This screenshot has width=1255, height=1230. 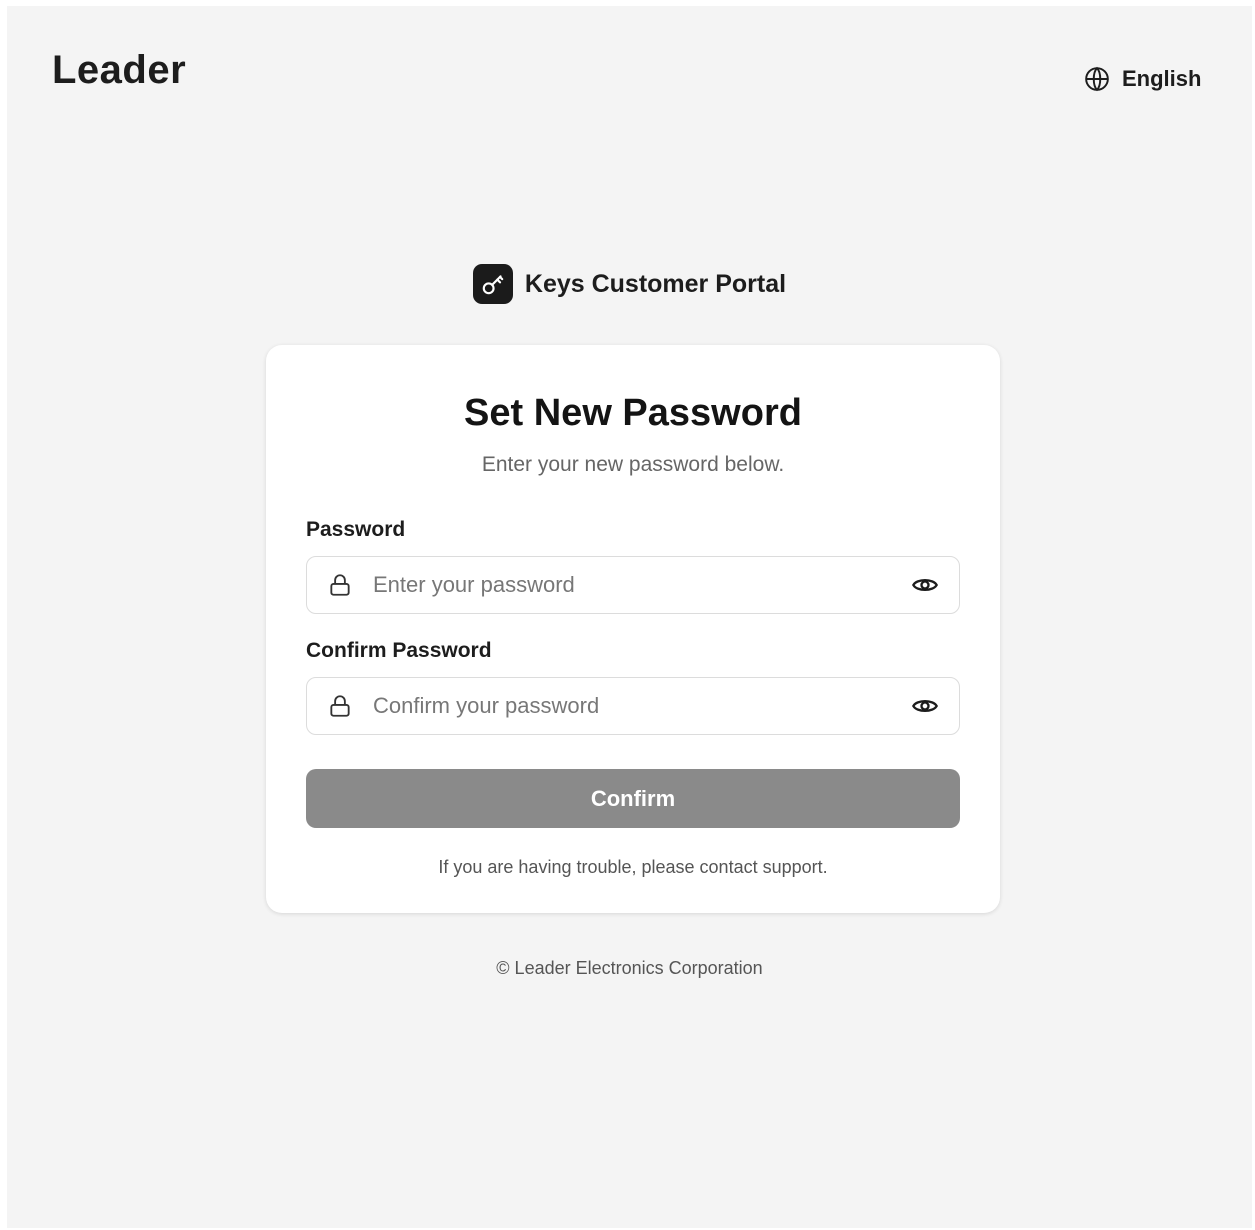 I want to click on card-title: Set New Password, so click(x=633, y=413).